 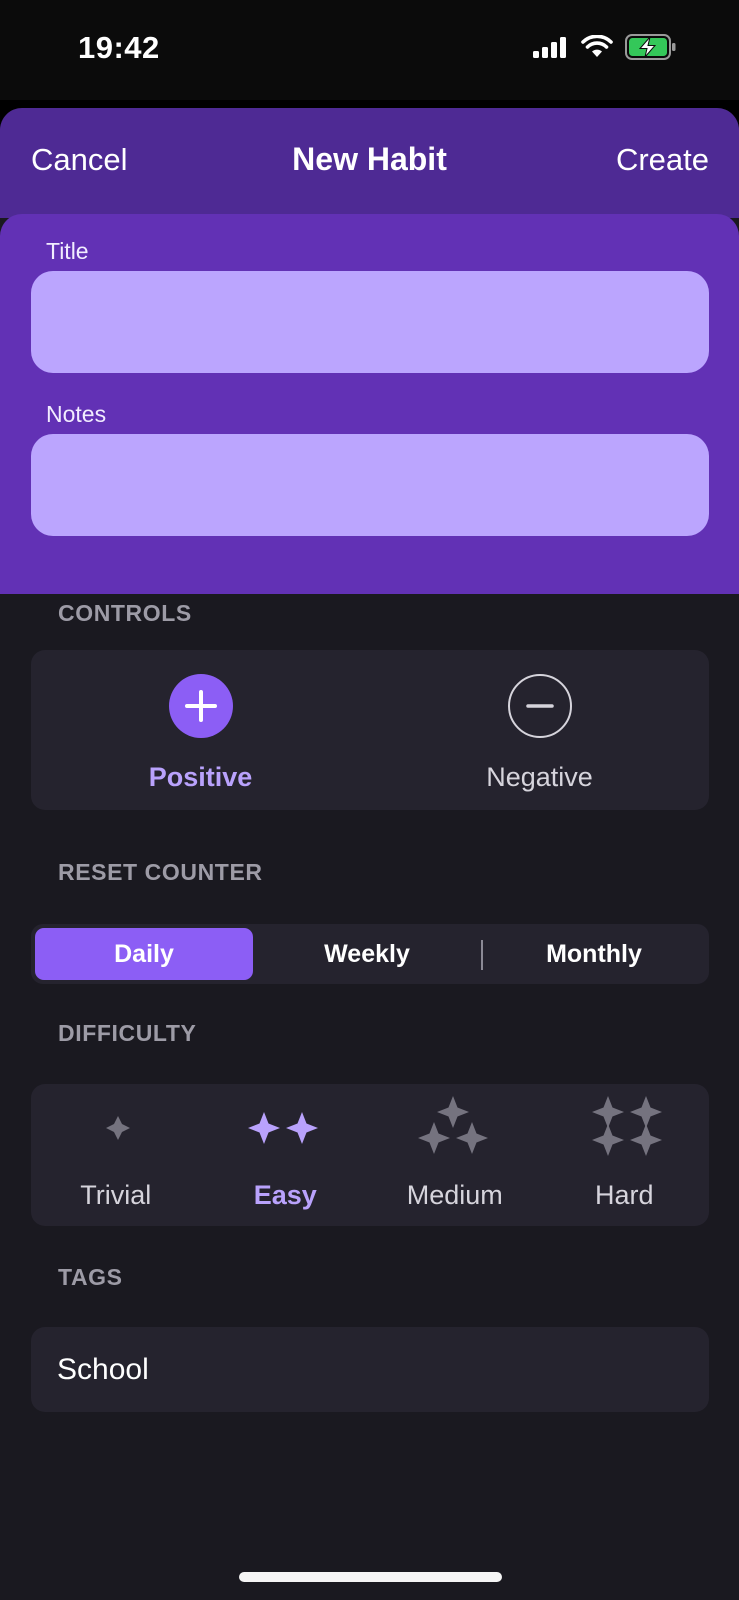 What do you see at coordinates (369, 50) in the screenshot?
I see `status-bar: 19:42` at bounding box center [369, 50].